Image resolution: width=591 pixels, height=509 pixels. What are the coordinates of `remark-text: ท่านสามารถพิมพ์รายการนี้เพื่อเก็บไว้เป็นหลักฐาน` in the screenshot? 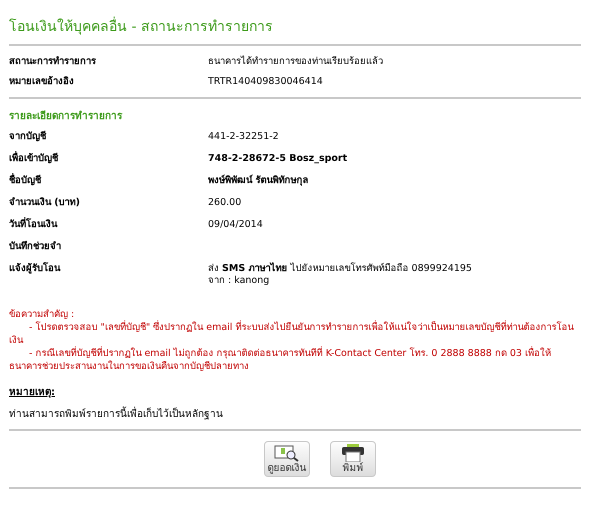 It's located at (295, 414).